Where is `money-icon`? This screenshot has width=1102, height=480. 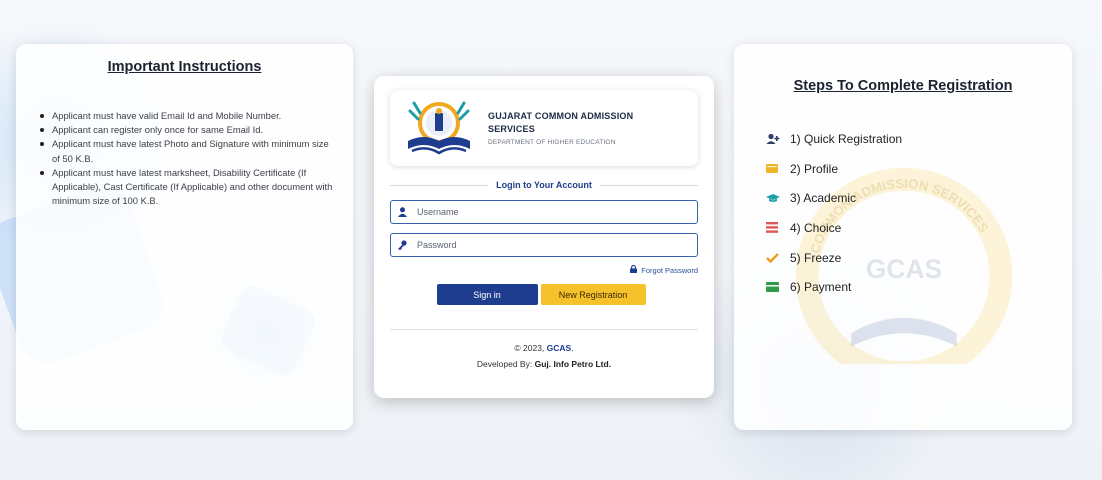 money-icon is located at coordinates (778, 287).